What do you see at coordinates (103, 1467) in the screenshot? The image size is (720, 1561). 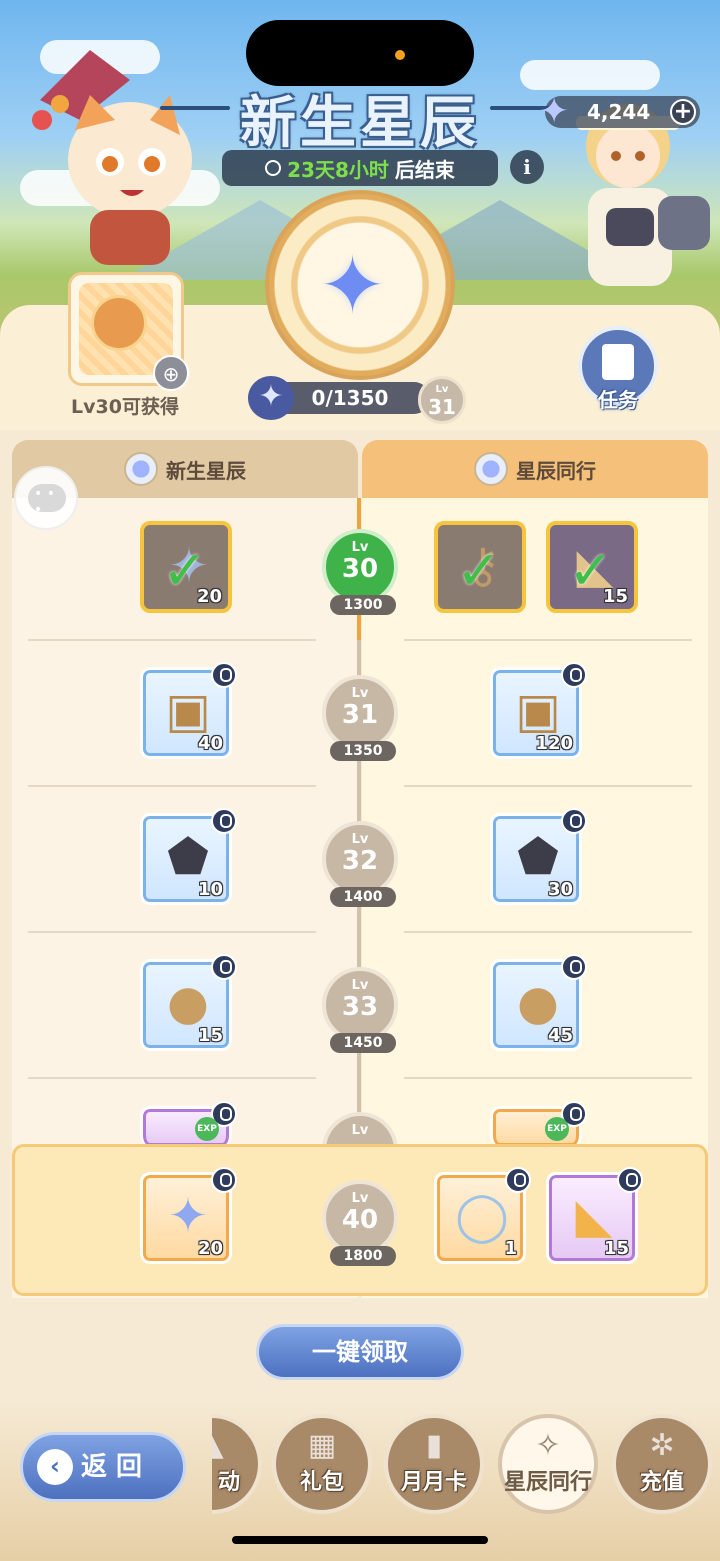 I see `back-button: ‹ 返 回` at bounding box center [103, 1467].